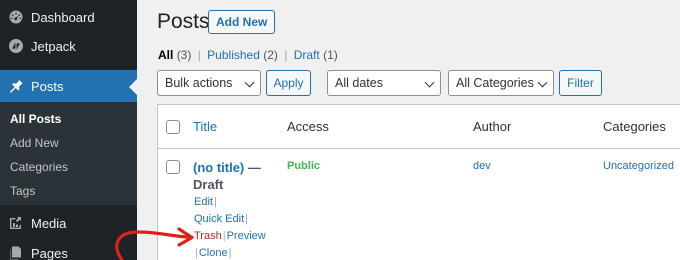 Image resolution: width=680 pixels, height=260 pixels. What do you see at coordinates (359, 83) in the screenshot?
I see `dates-filter-value: All dates` at bounding box center [359, 83].